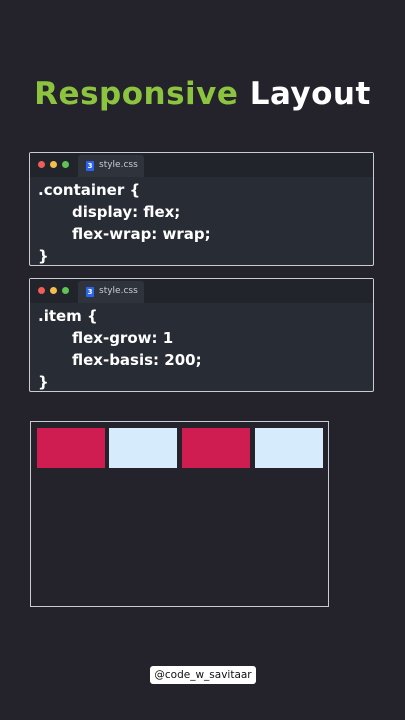  I want to click on page-title: Responsive Layout, so click(202, 94).